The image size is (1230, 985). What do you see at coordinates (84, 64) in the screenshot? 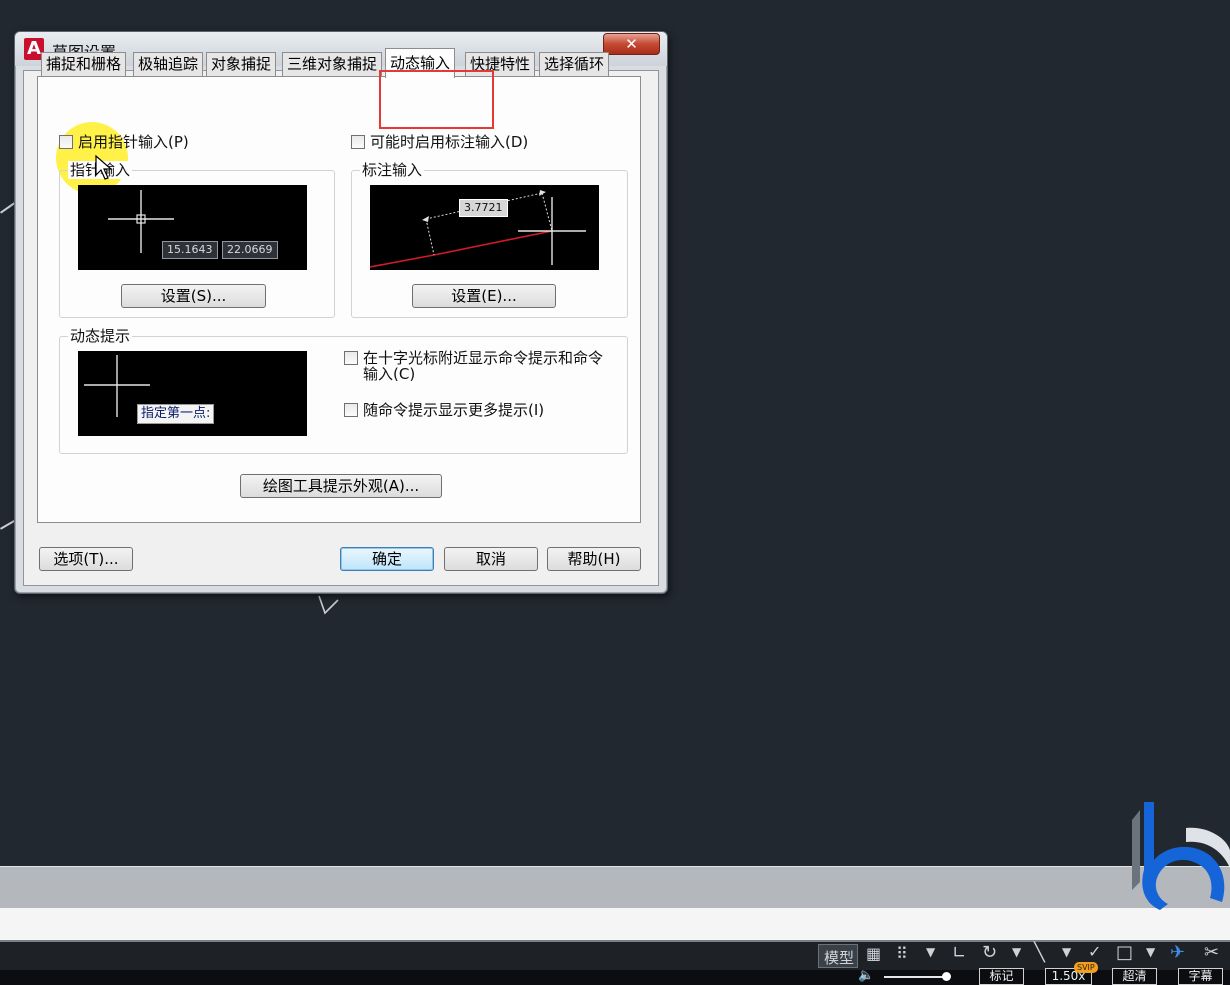
I see `tab-snap-grid: 捕捉和栅格` at bounding box center [84, 64].